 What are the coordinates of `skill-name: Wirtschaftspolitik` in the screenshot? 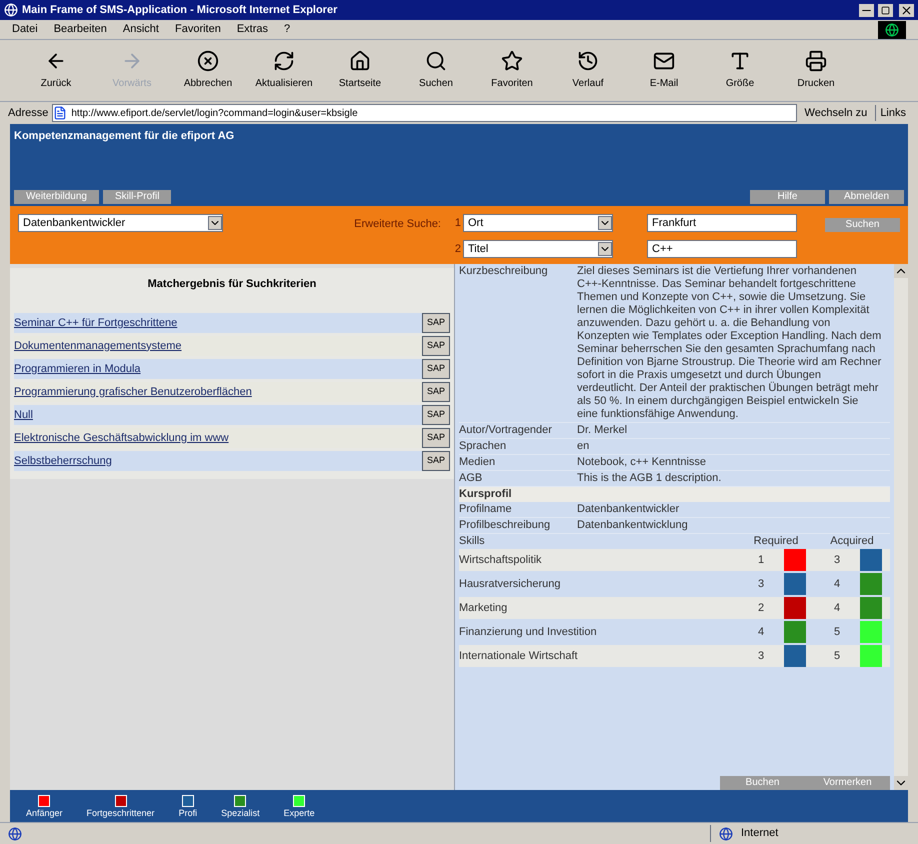 It's located at (501, 560).